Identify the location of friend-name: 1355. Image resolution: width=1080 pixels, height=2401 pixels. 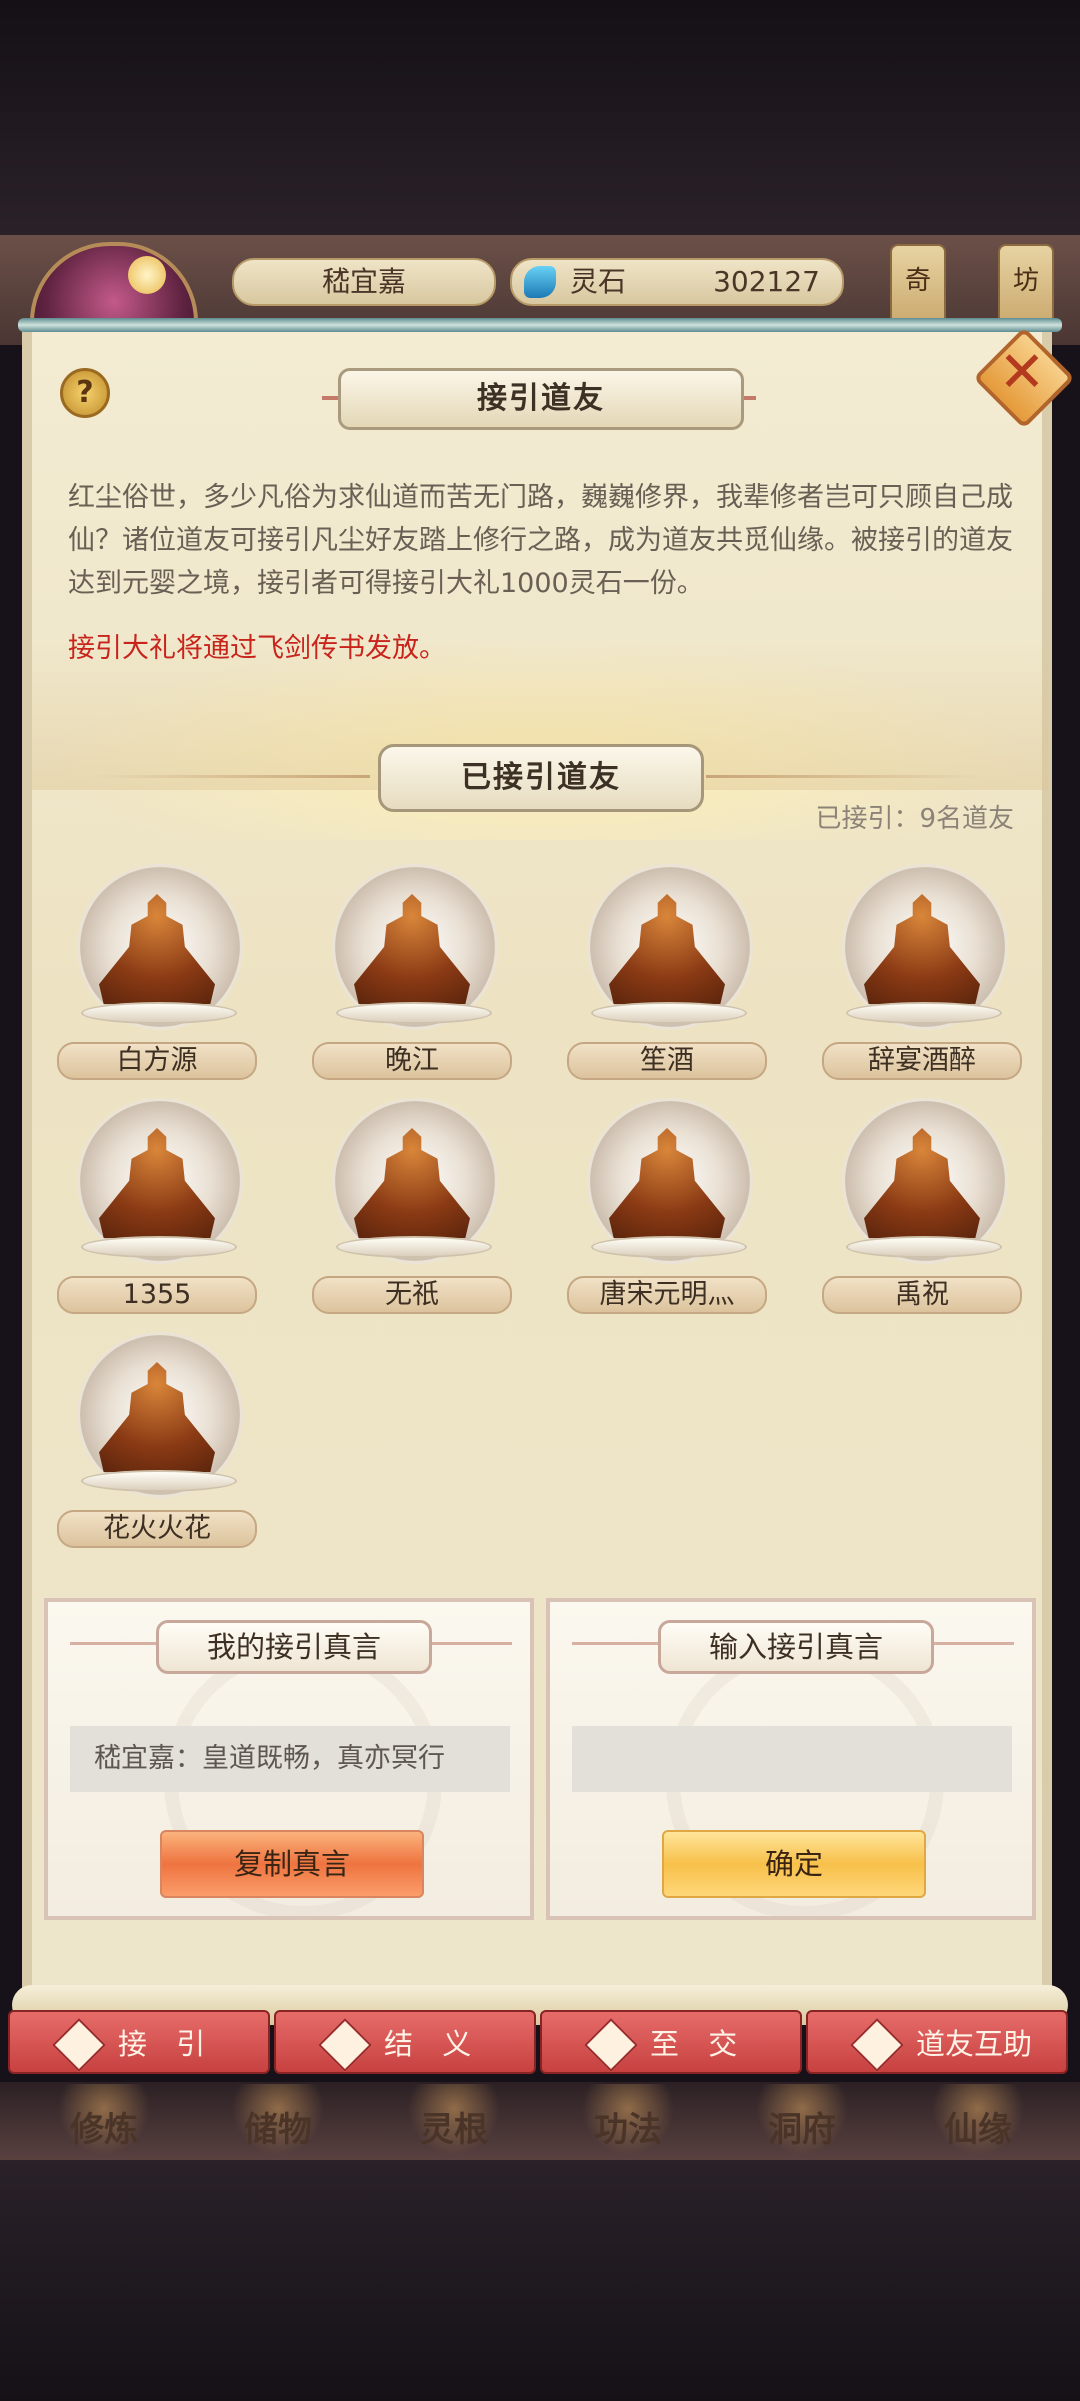
(157, 1295).